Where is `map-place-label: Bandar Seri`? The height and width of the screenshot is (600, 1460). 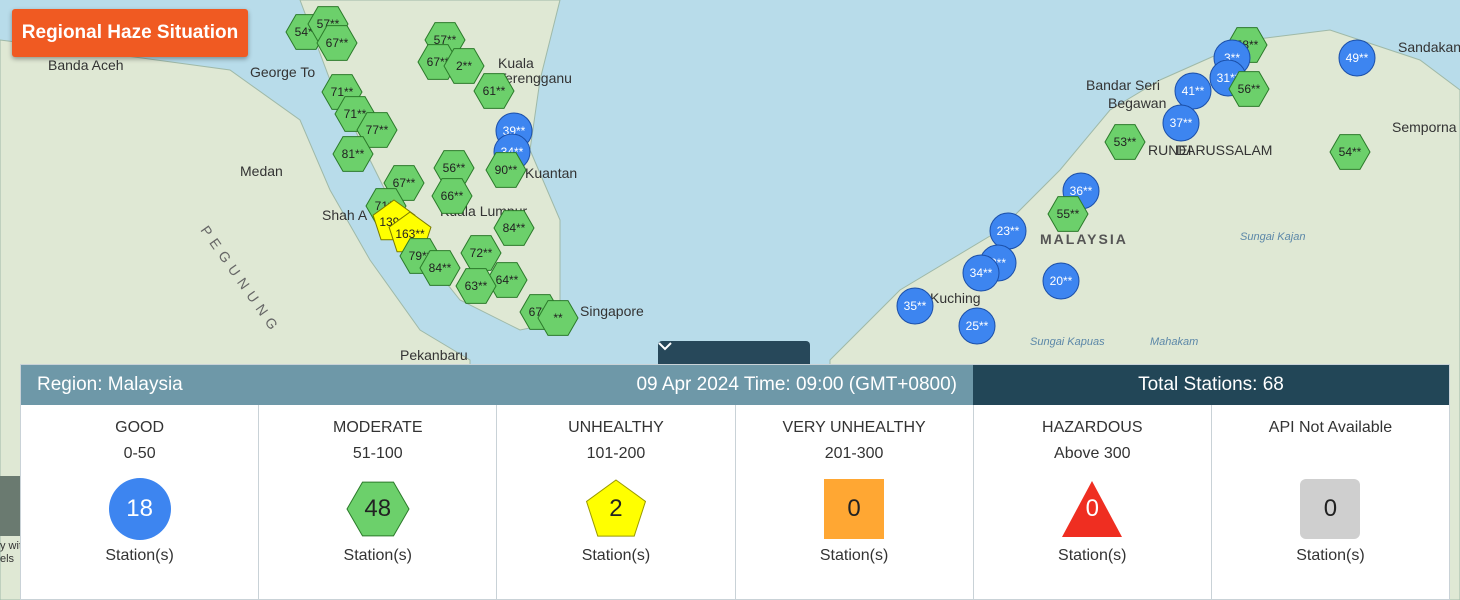 map-place-label: Bandar Seri is located at coordinates (1123, 85).